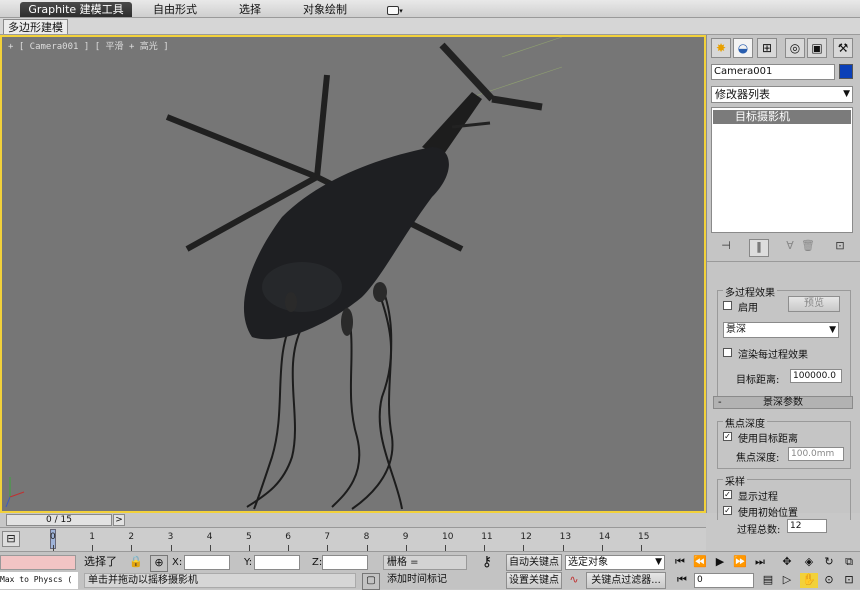 The width and height of the screenshot is (860, 590). Describe the element at coordinates (781, 330) in the screenshot. I see `effect-dropdown: 景深 ▼` at that location.